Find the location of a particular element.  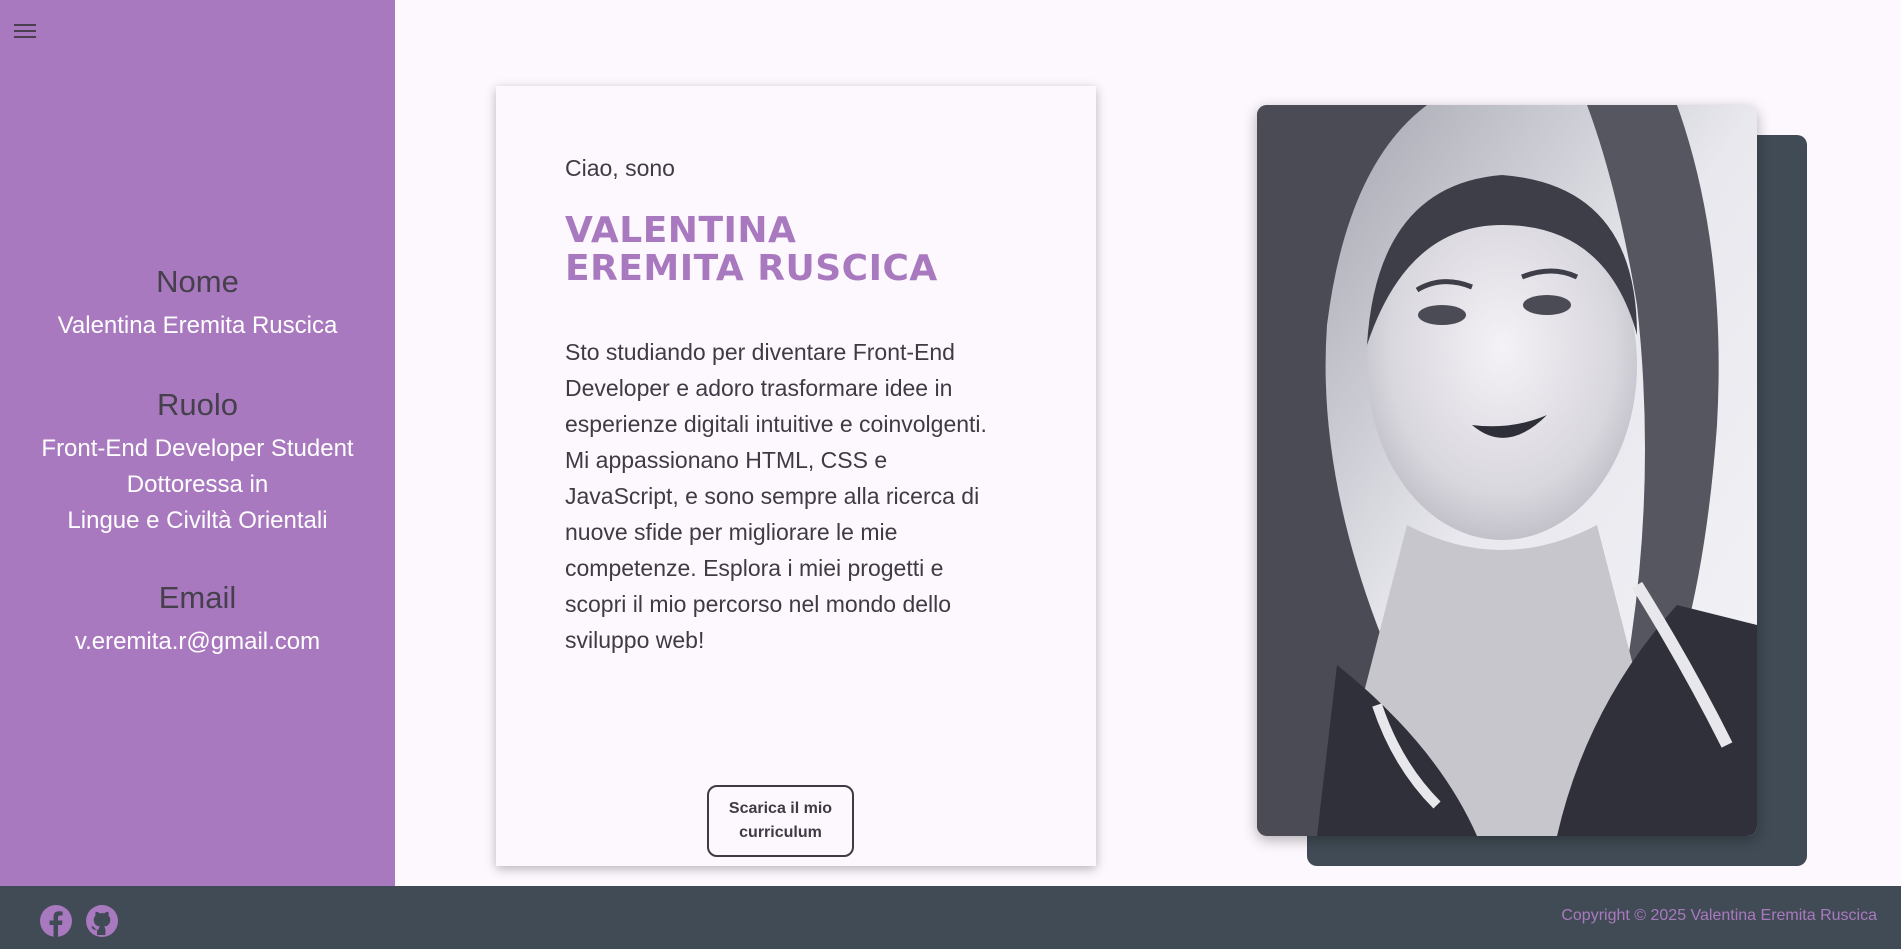

hero-name-line: EREMITA RUSCICA is located at coordinates (751, 268).